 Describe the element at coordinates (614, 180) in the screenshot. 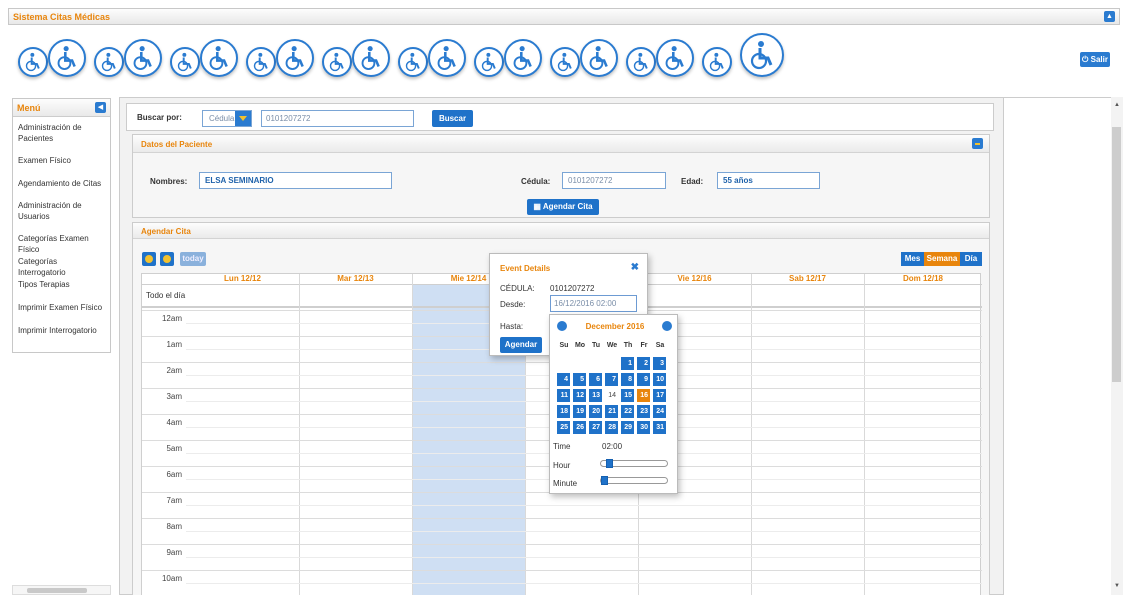

I see `cedula-field: 0101207272` at that location.